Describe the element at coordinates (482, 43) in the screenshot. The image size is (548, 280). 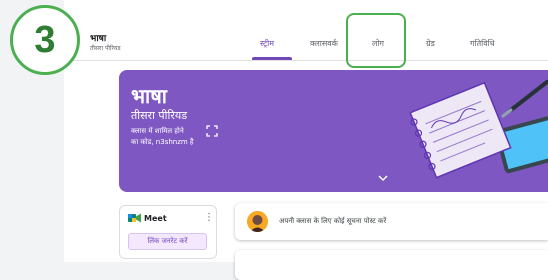
I see `tab-activity: गतिविधि` at that location.